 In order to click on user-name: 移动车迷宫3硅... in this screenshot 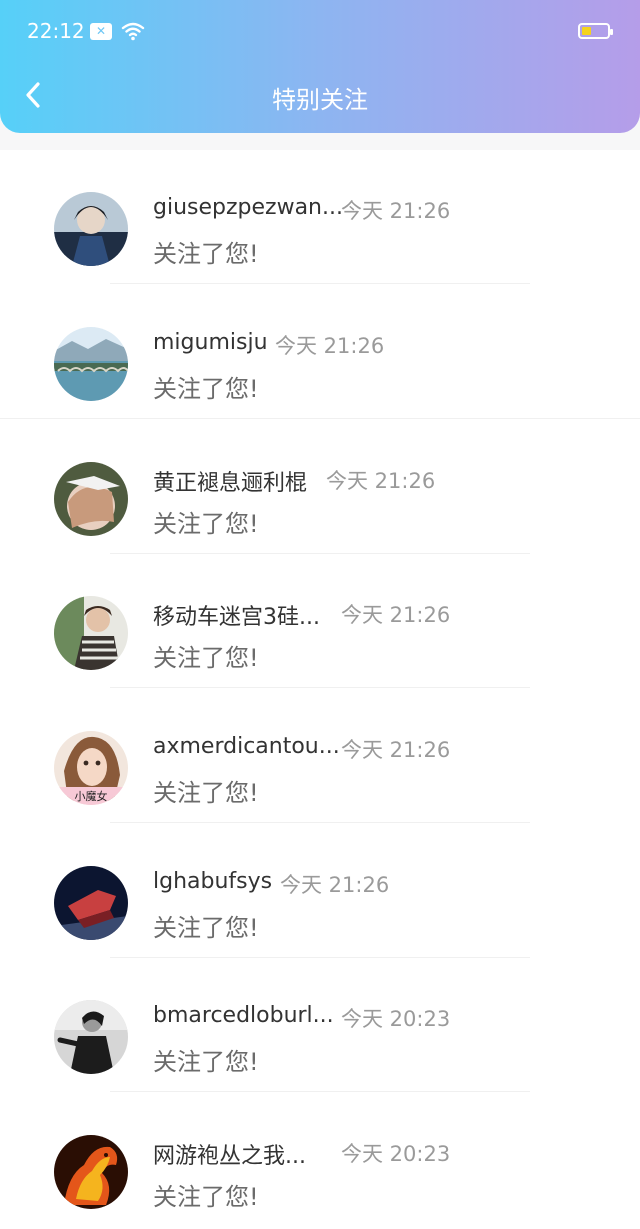, I will do `click(236, 615)`.